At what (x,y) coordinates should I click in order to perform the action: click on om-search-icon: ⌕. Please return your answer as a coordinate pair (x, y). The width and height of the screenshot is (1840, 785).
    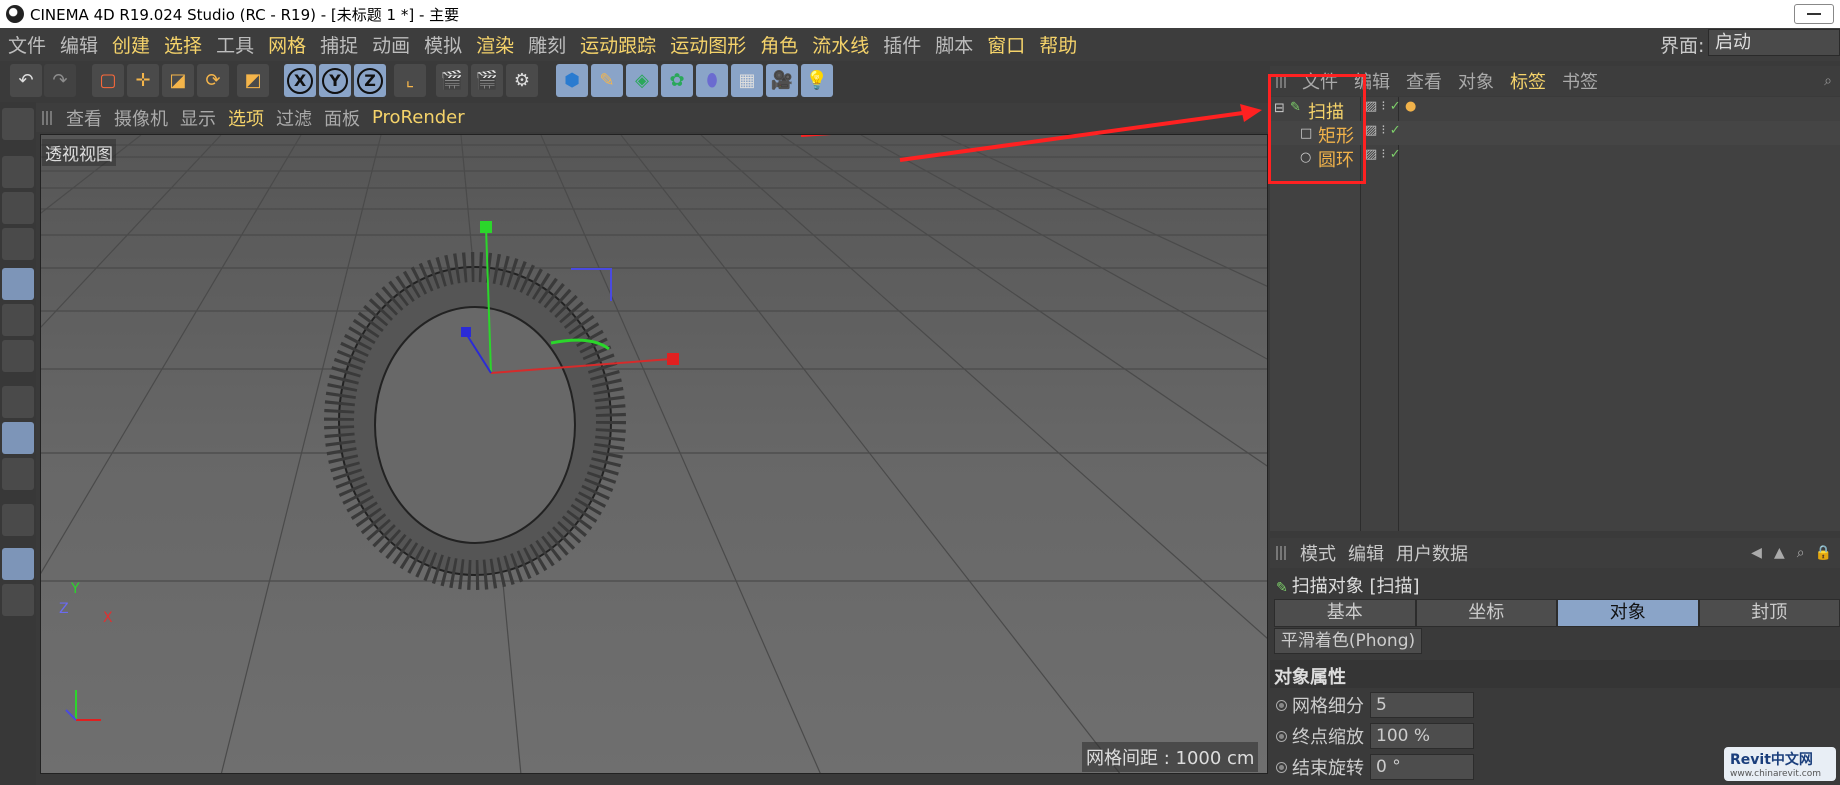
    Looking at the image, I should click on (1828, 81).